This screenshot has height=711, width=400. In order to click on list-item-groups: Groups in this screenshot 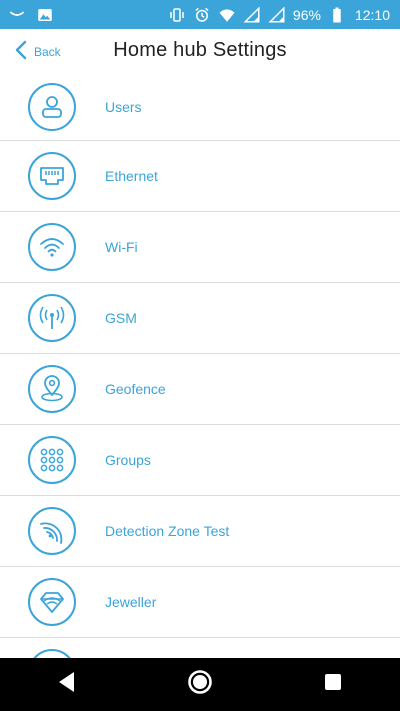, I will do `click(200, 460)`.